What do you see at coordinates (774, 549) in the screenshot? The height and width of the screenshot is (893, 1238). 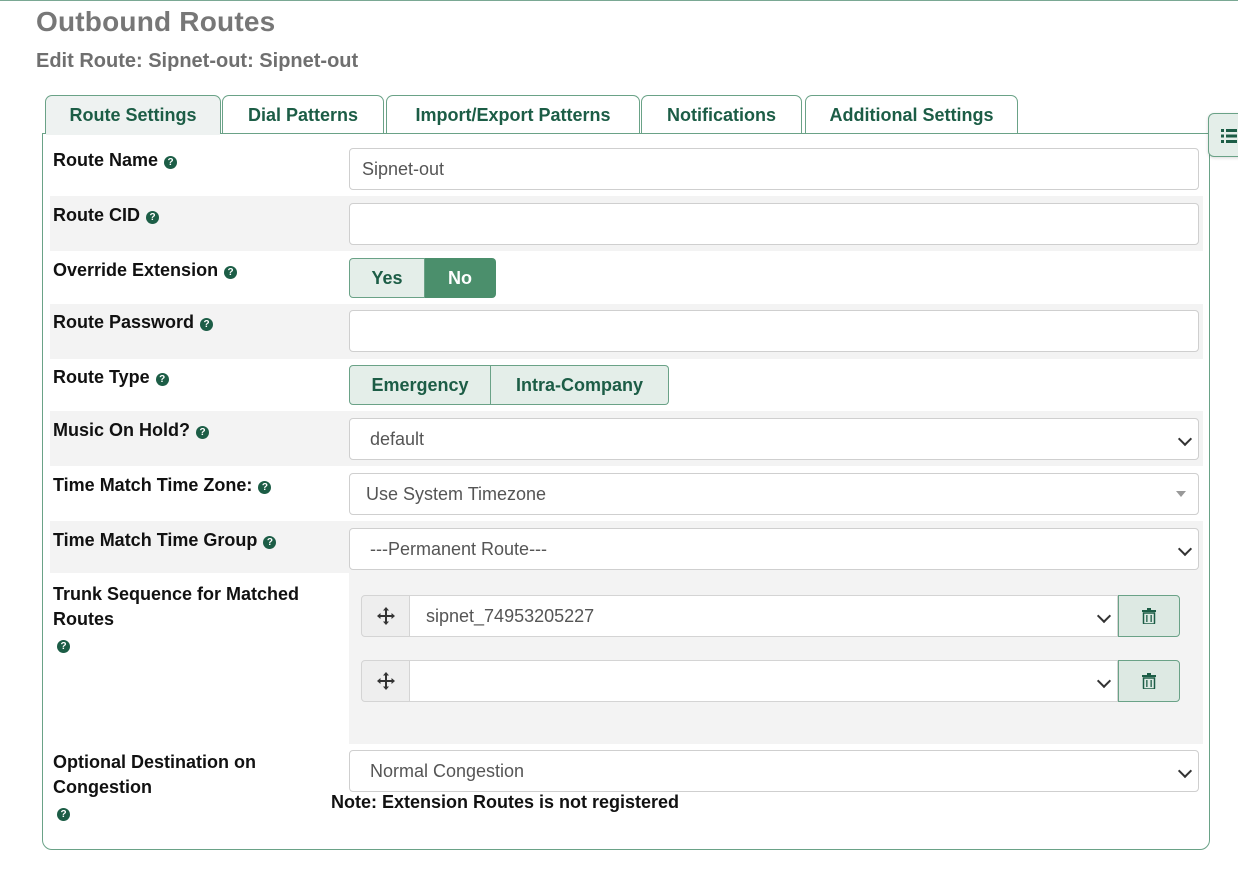 I see `time-group-select: ---Permanent Route---` at bounding box center [774, 549].